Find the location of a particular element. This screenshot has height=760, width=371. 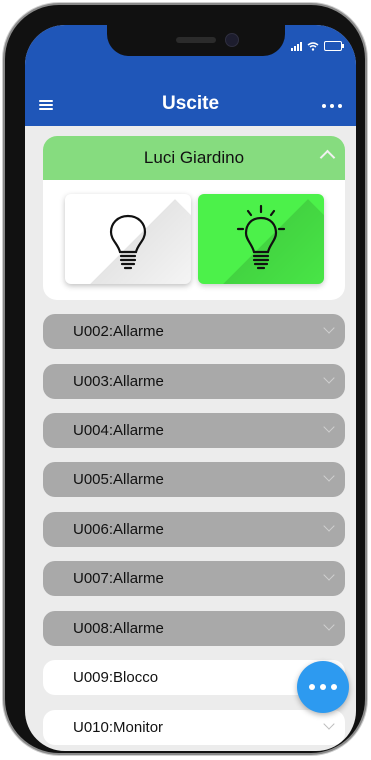

light-card-header: Luci Giardino is located at coordinates (194, 158).